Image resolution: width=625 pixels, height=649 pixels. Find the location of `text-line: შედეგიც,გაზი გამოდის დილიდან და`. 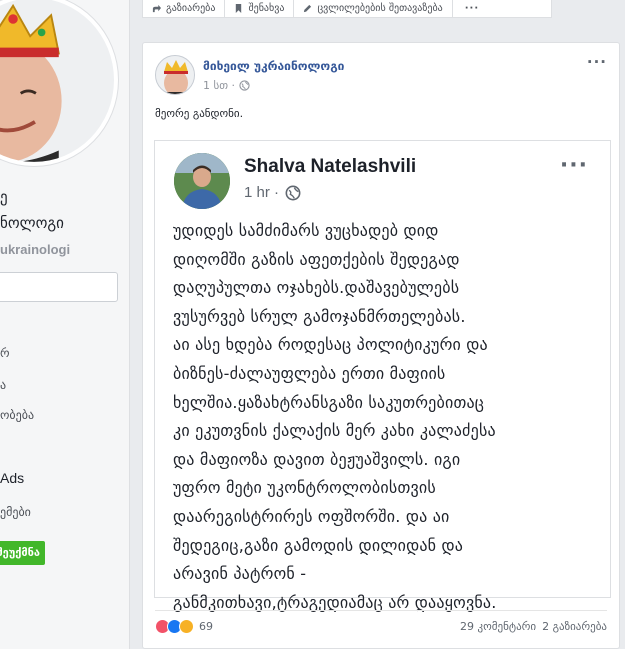

text-line: შედეგიც,გაზი გამოდის დილიდან და is located at coordinates (318, 545).